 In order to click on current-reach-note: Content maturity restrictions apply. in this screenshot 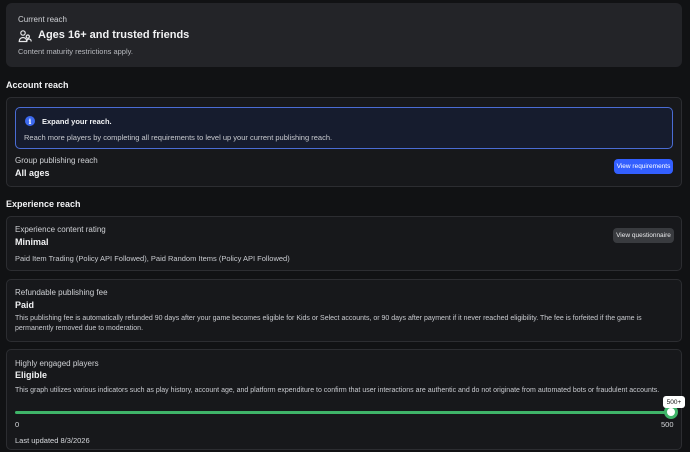, I will do `click(75, 51)`.